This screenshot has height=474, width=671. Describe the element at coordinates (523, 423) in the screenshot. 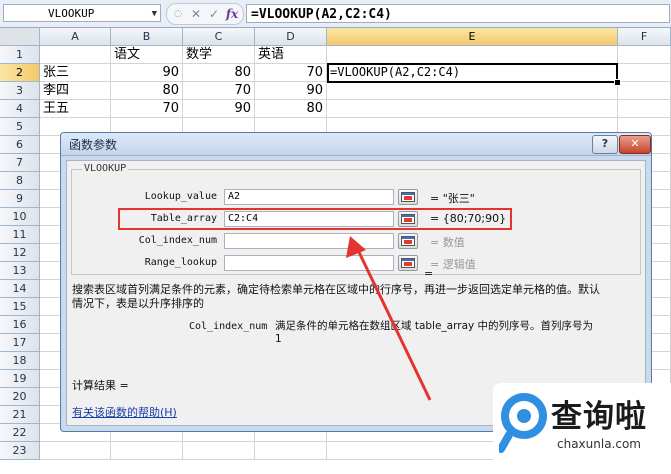

I see `magnifier-logo-icon` at that location.